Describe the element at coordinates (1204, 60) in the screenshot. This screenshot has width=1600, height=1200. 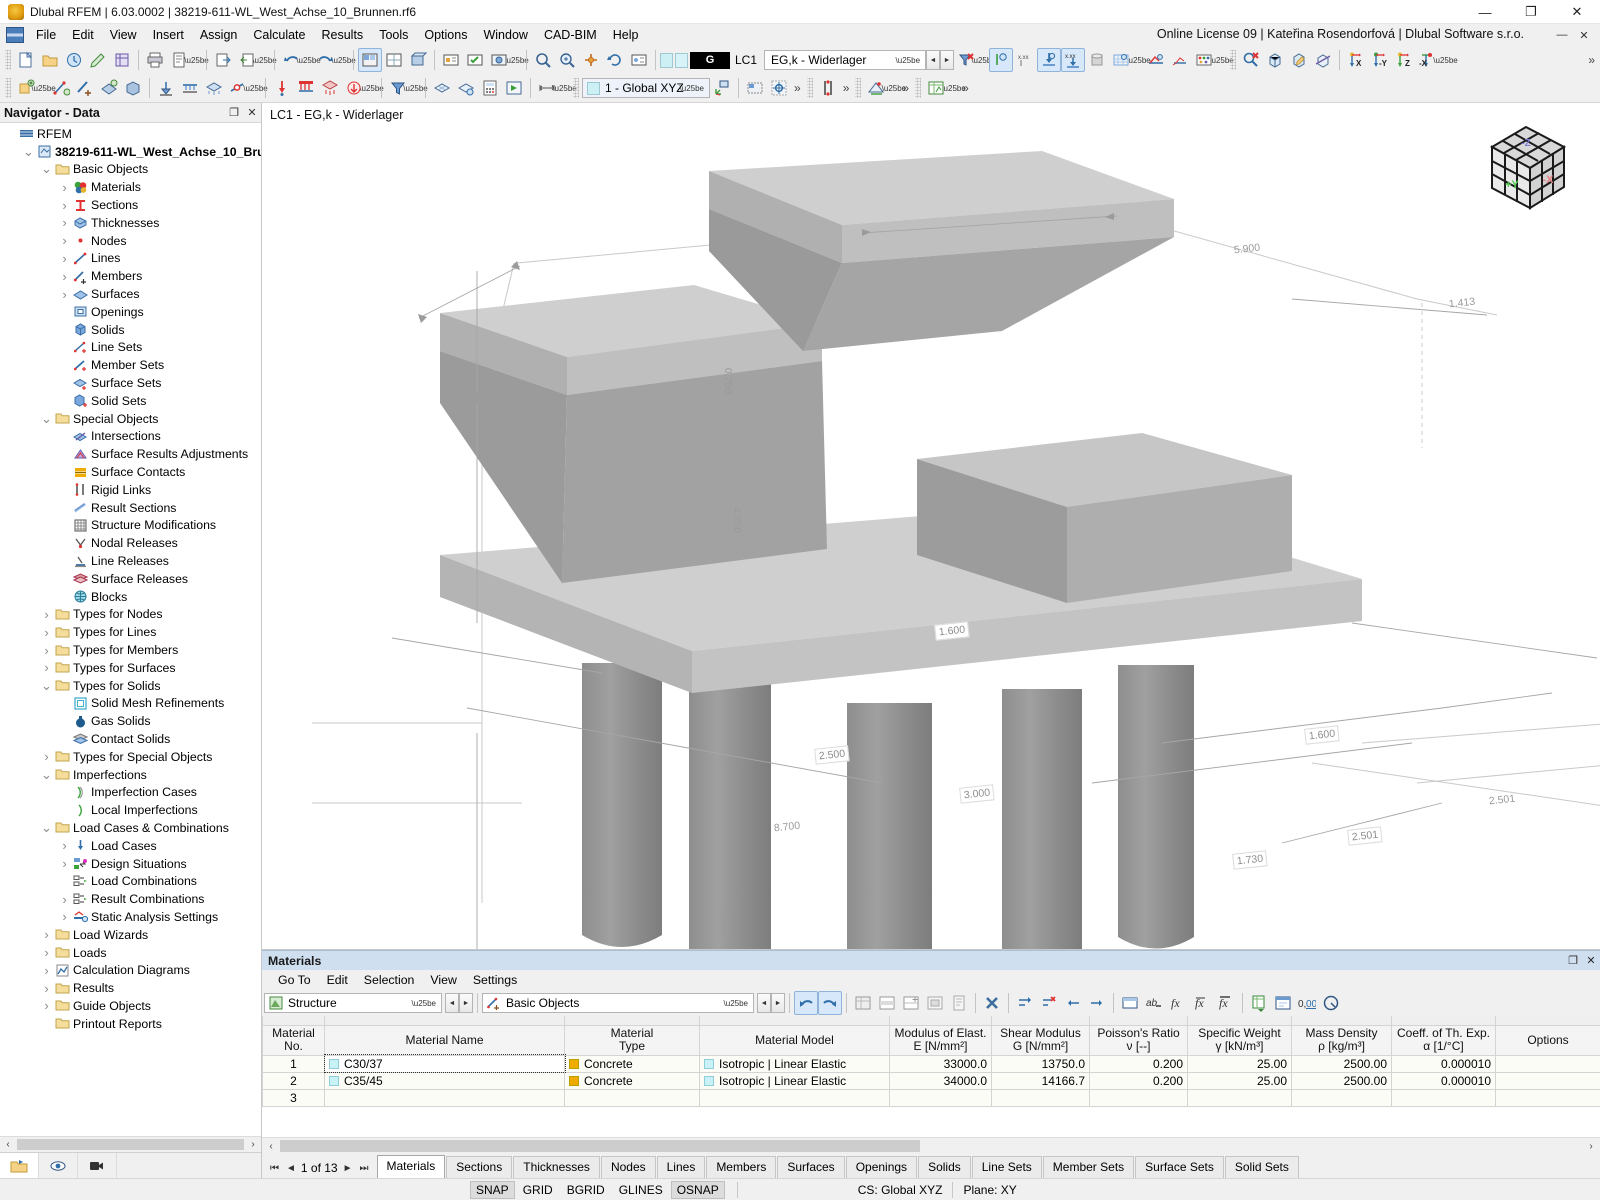
I see `abacus-button` at that location.